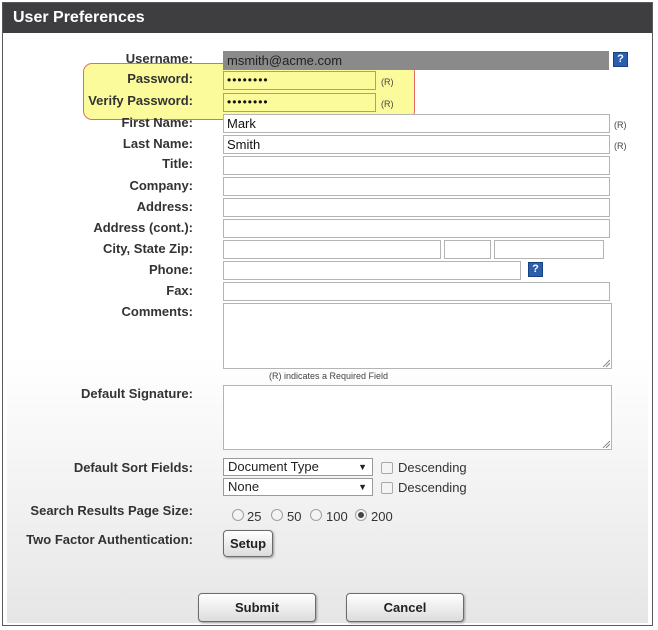 This screenshot has height=630, width=658. I want to click on city-state-zip-label: City, State Zip:, so click(147, 248).